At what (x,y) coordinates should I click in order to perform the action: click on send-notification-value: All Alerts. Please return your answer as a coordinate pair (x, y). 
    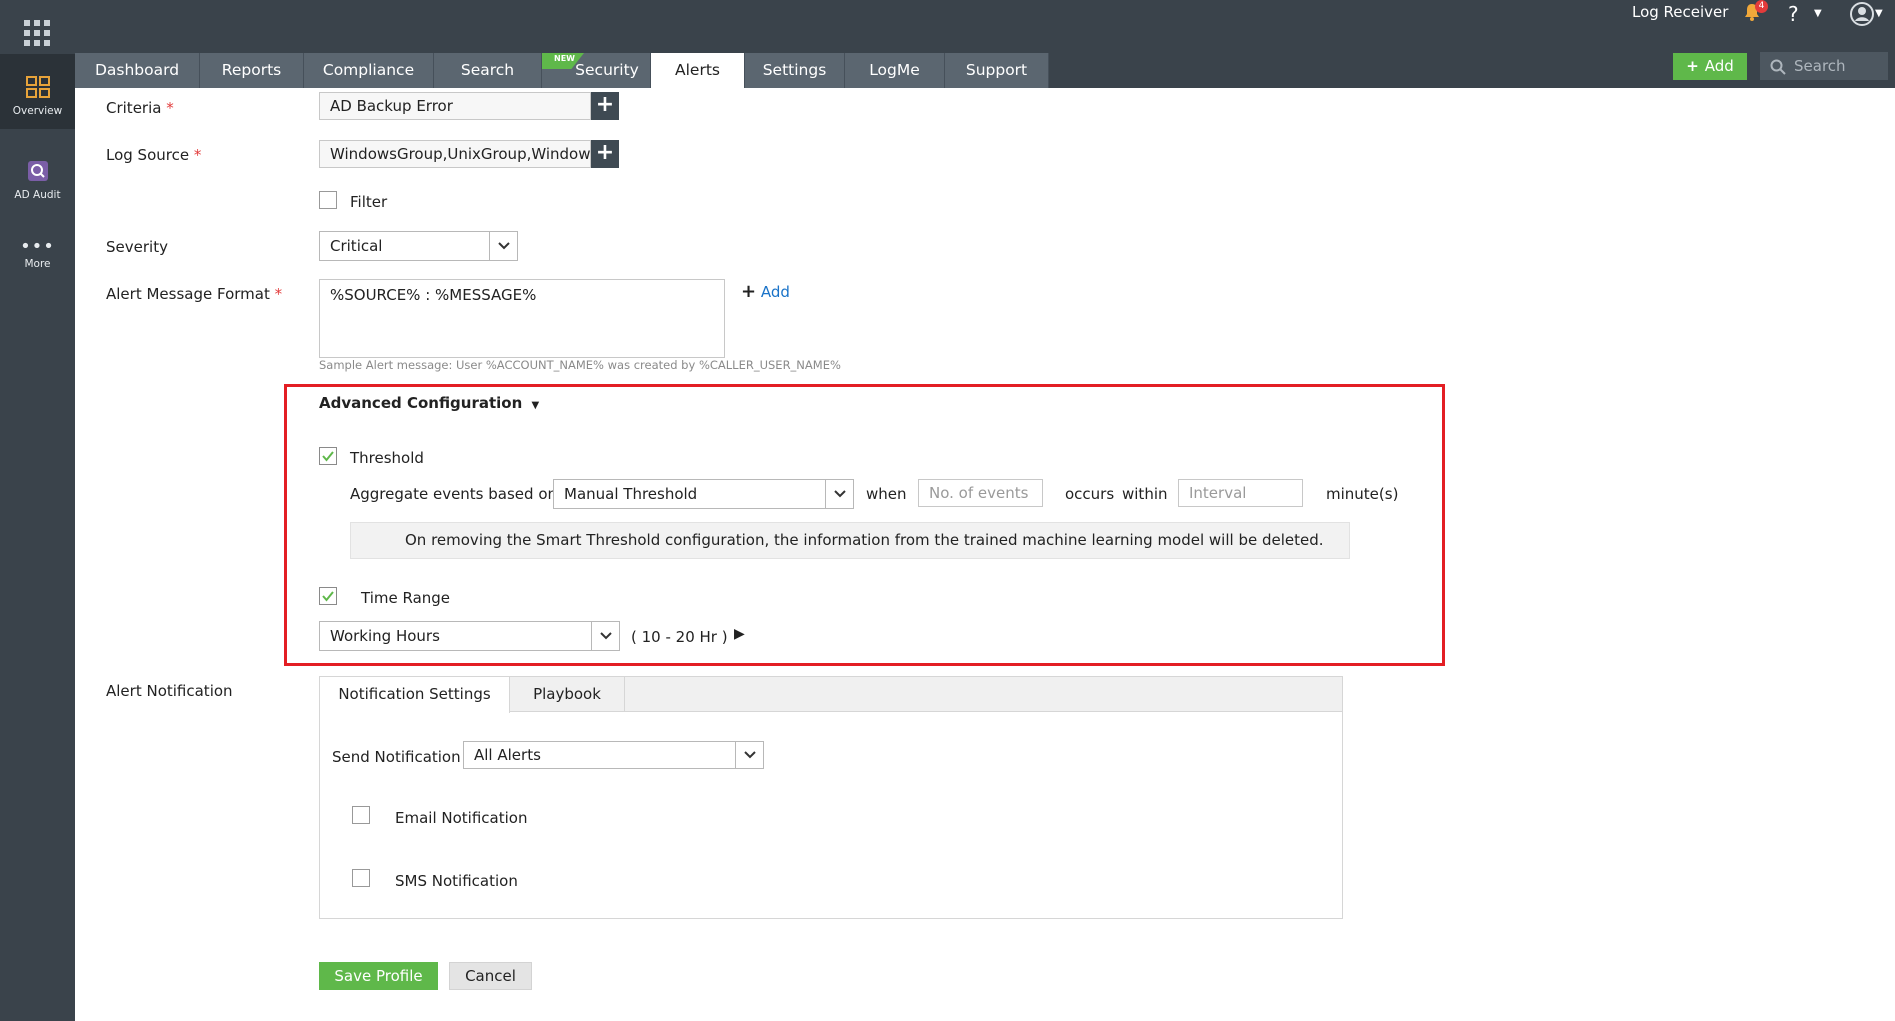
    Looking at the image, I should click on (507, 755).